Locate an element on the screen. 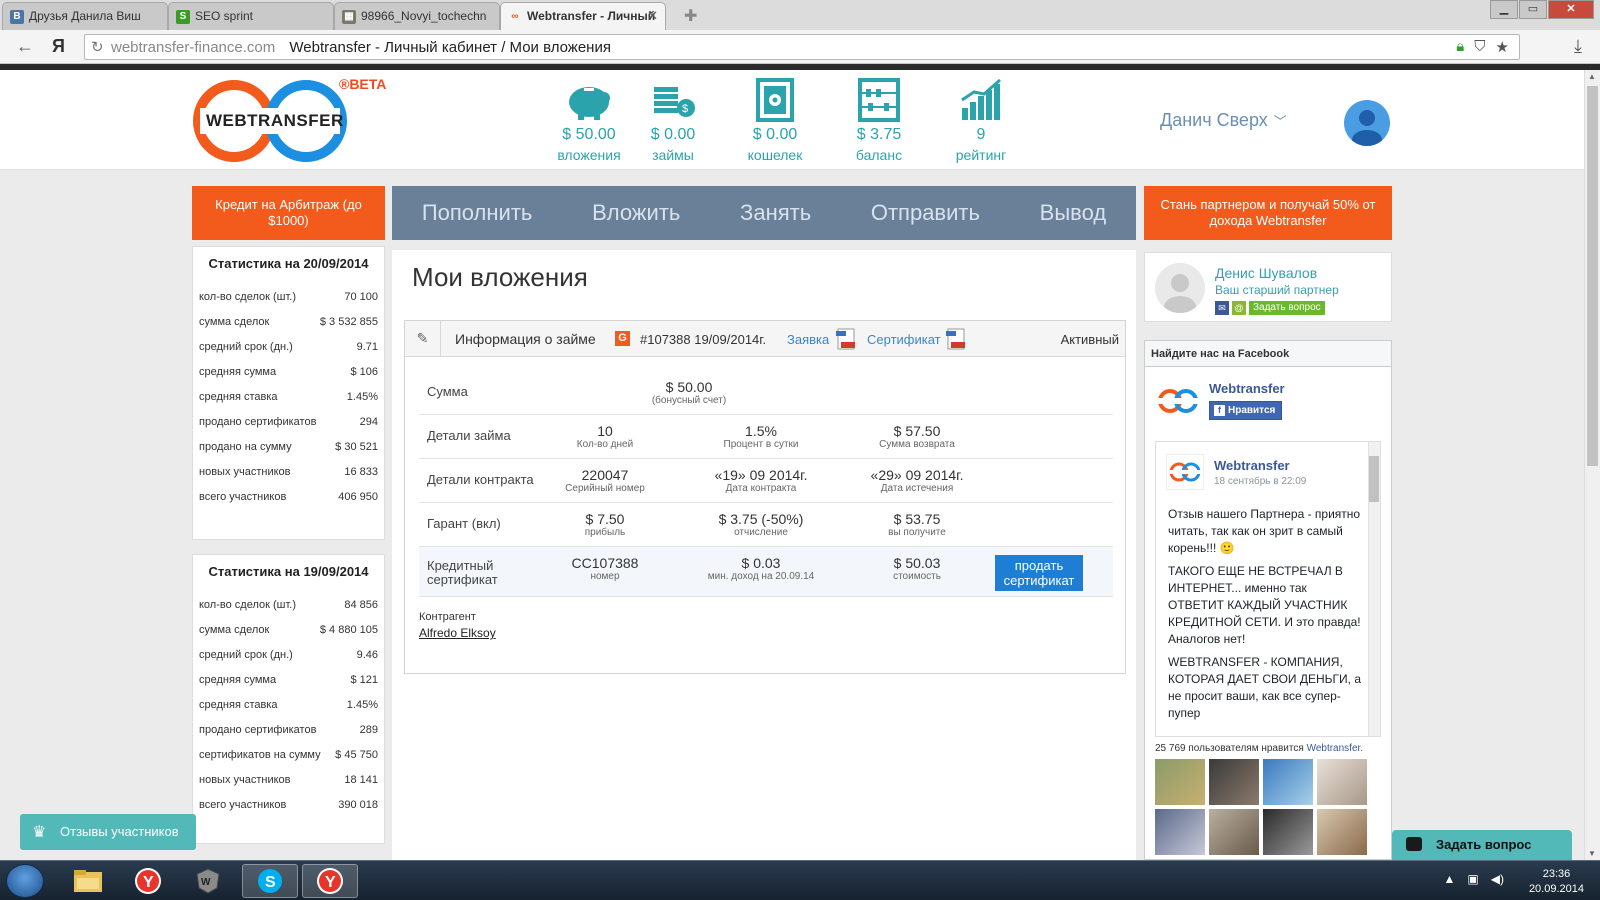 Image resolution: width=1600 pixels, height=900 pixels. star-icon: ★ is located at coordinates (1502, 47).